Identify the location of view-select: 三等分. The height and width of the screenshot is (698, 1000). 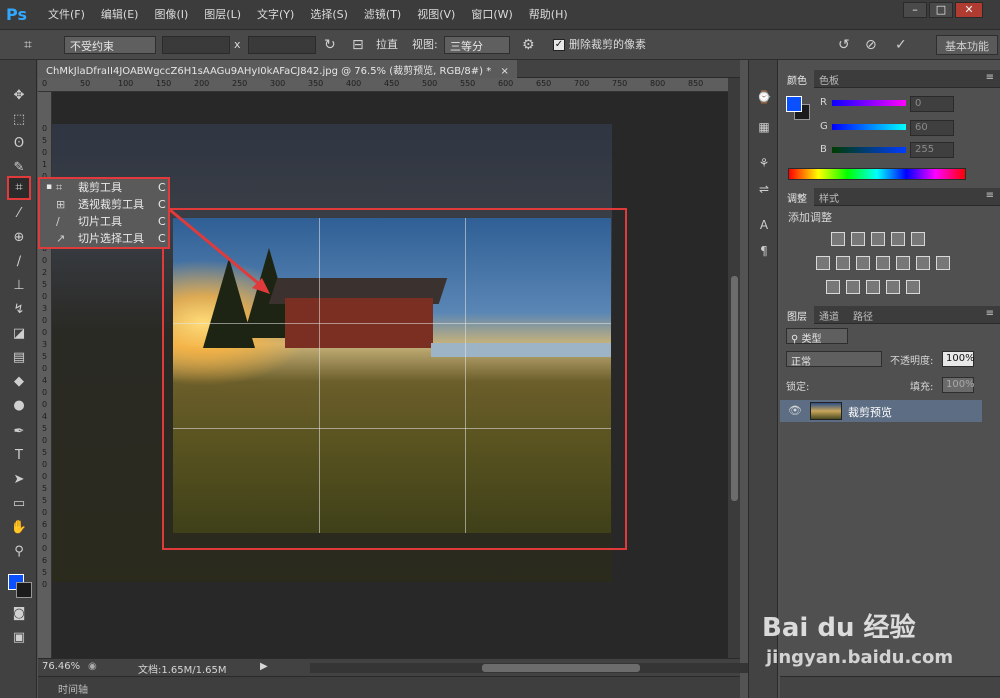
(477, 45).